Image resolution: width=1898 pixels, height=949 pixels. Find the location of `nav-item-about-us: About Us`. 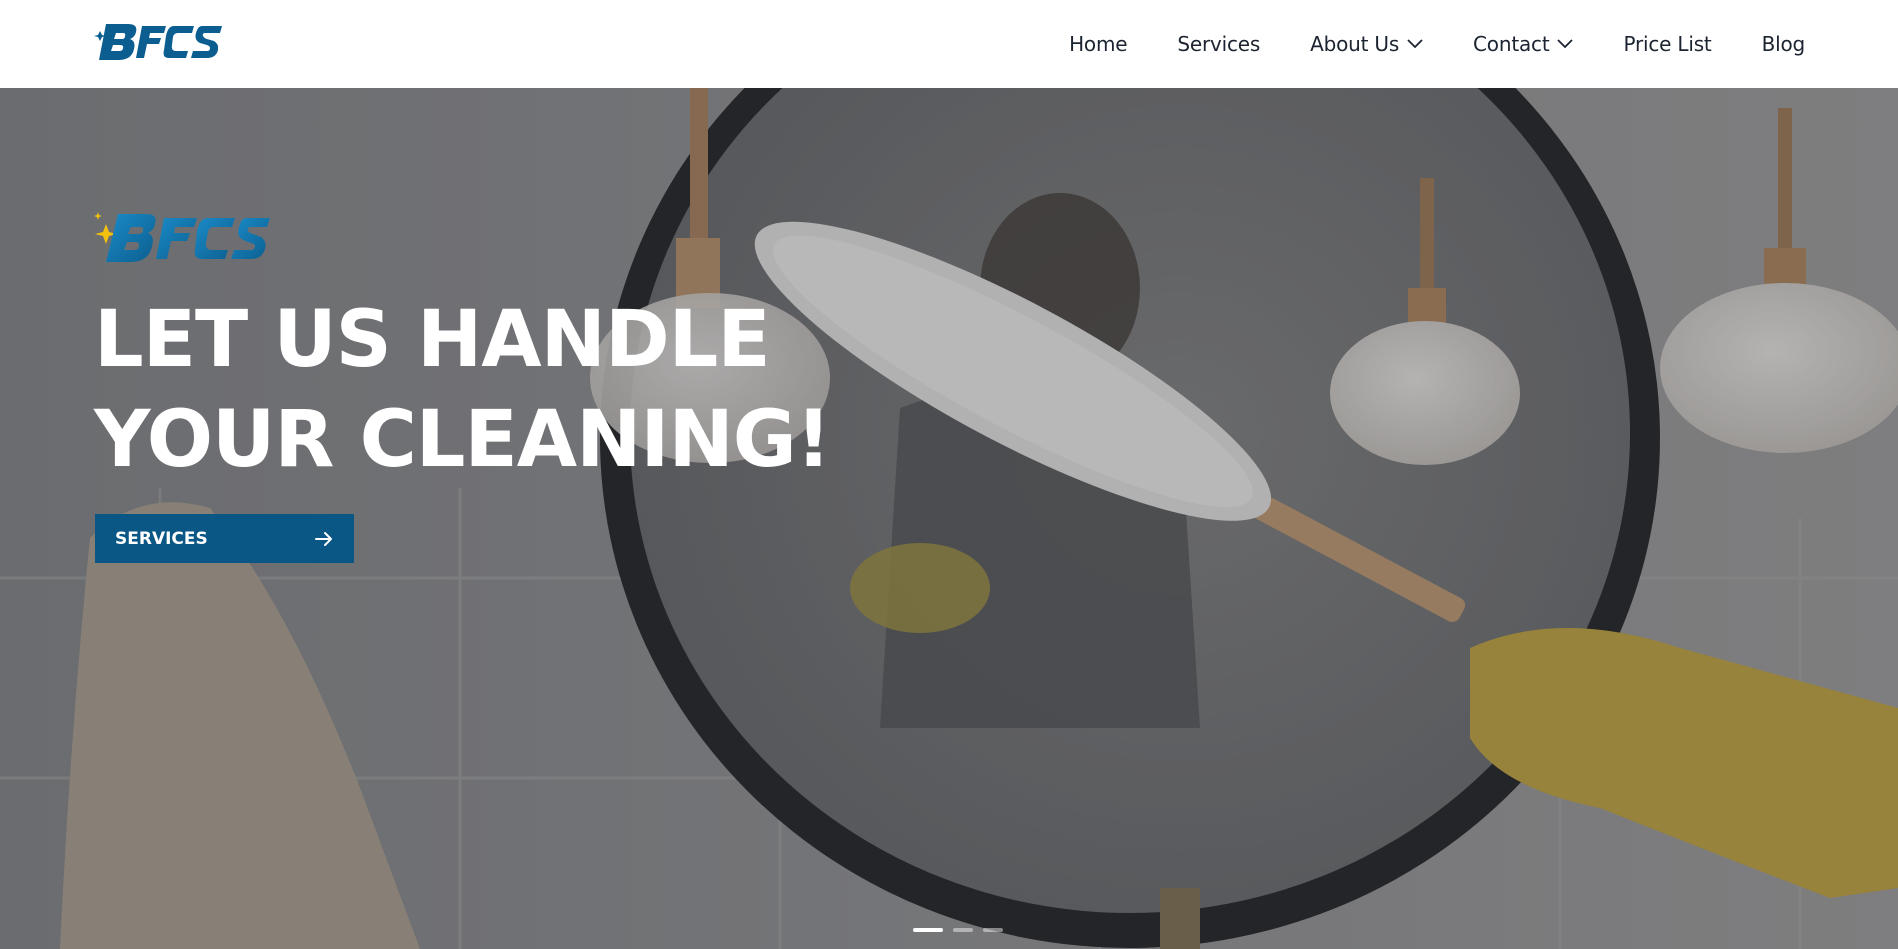

nav-item-about-us: About Us is located at coordinates (1366, 44).